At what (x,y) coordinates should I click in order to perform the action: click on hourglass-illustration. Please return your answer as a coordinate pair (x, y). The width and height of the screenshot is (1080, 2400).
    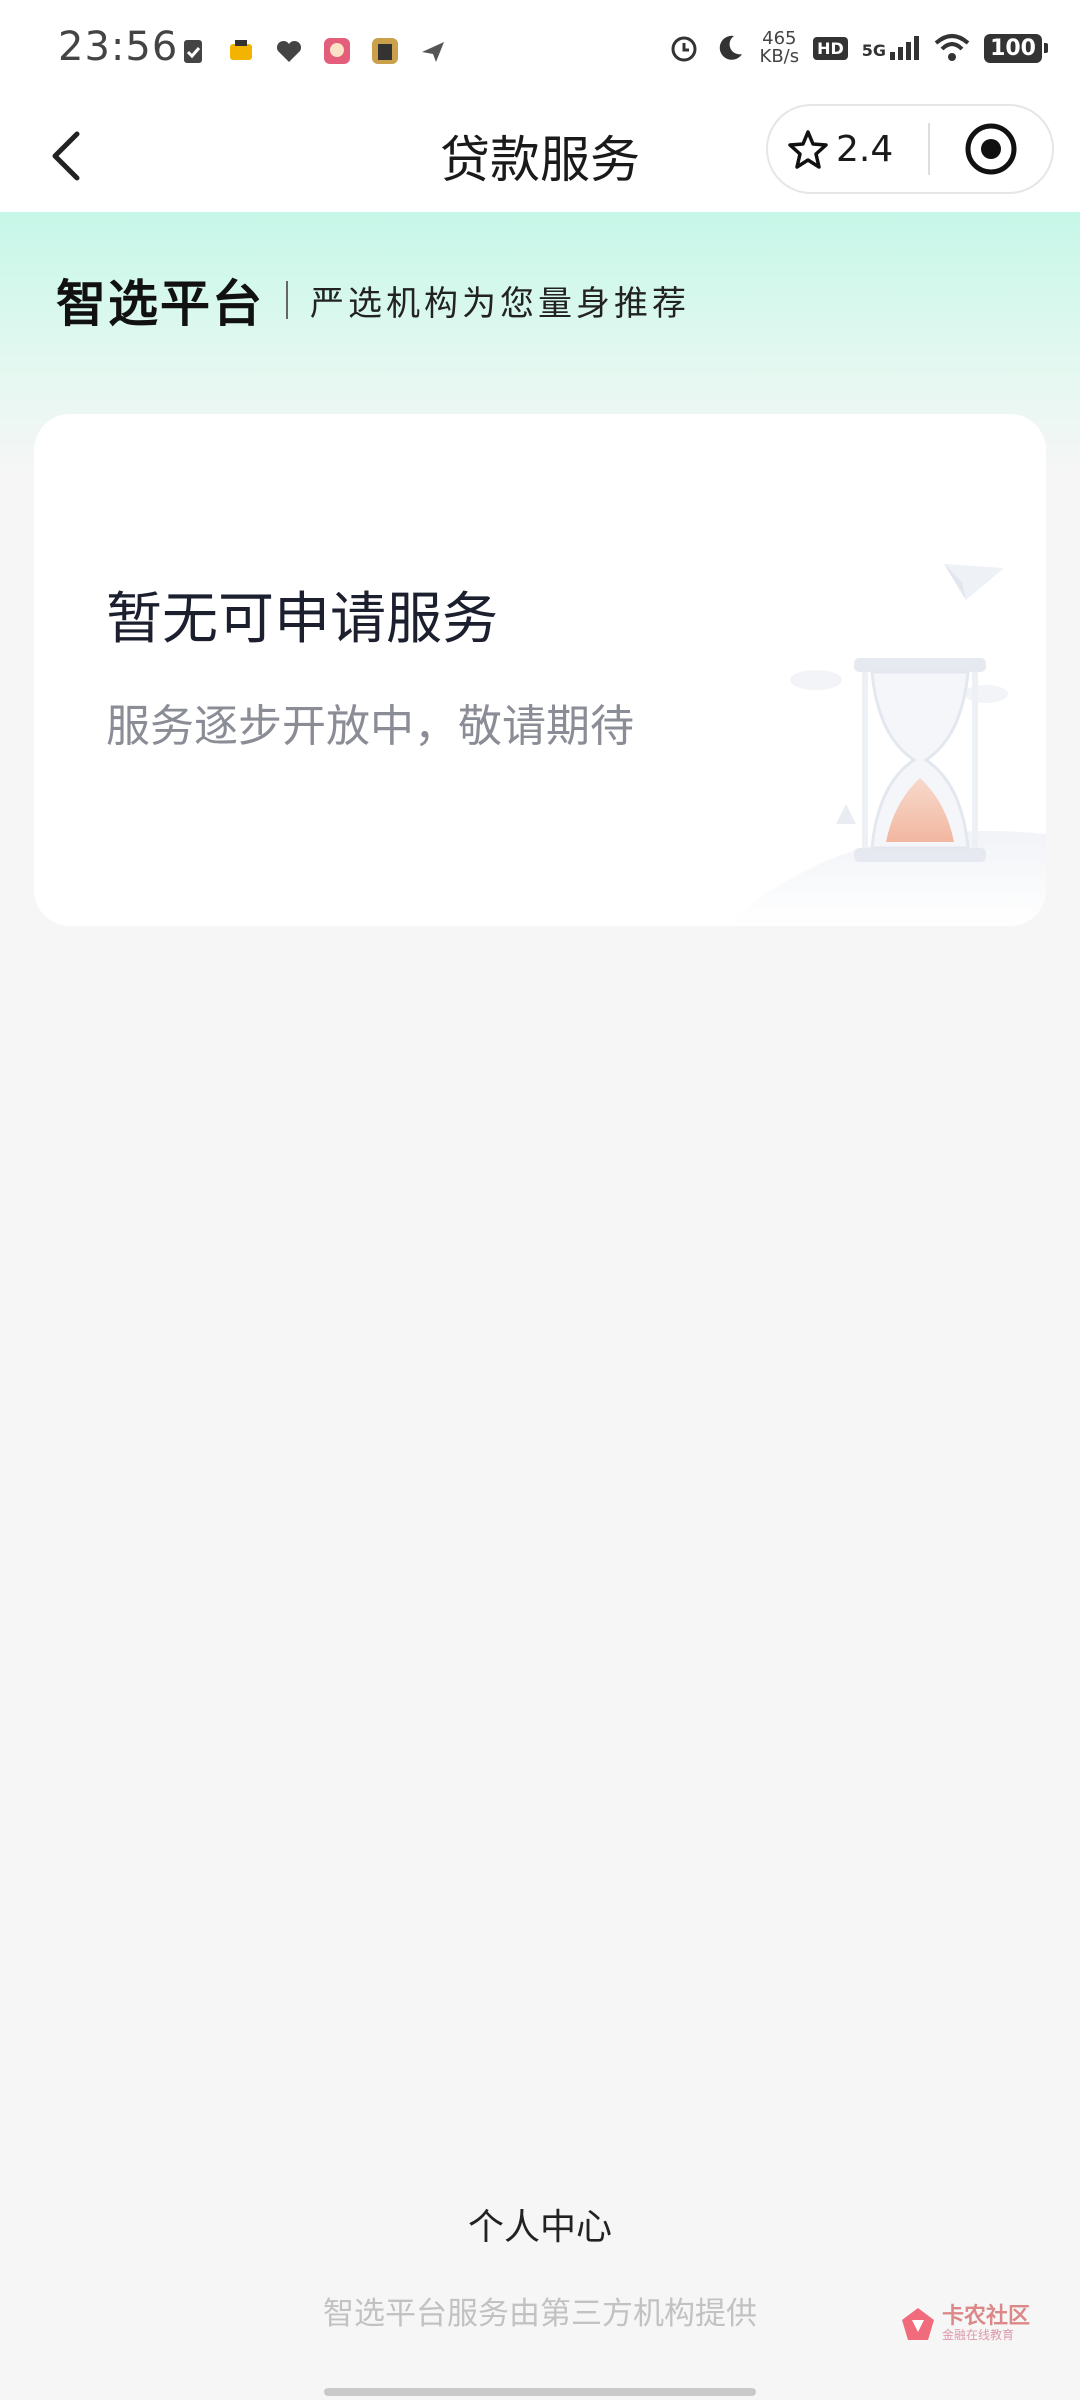
    Looking at the image, I should click on (886, 745).